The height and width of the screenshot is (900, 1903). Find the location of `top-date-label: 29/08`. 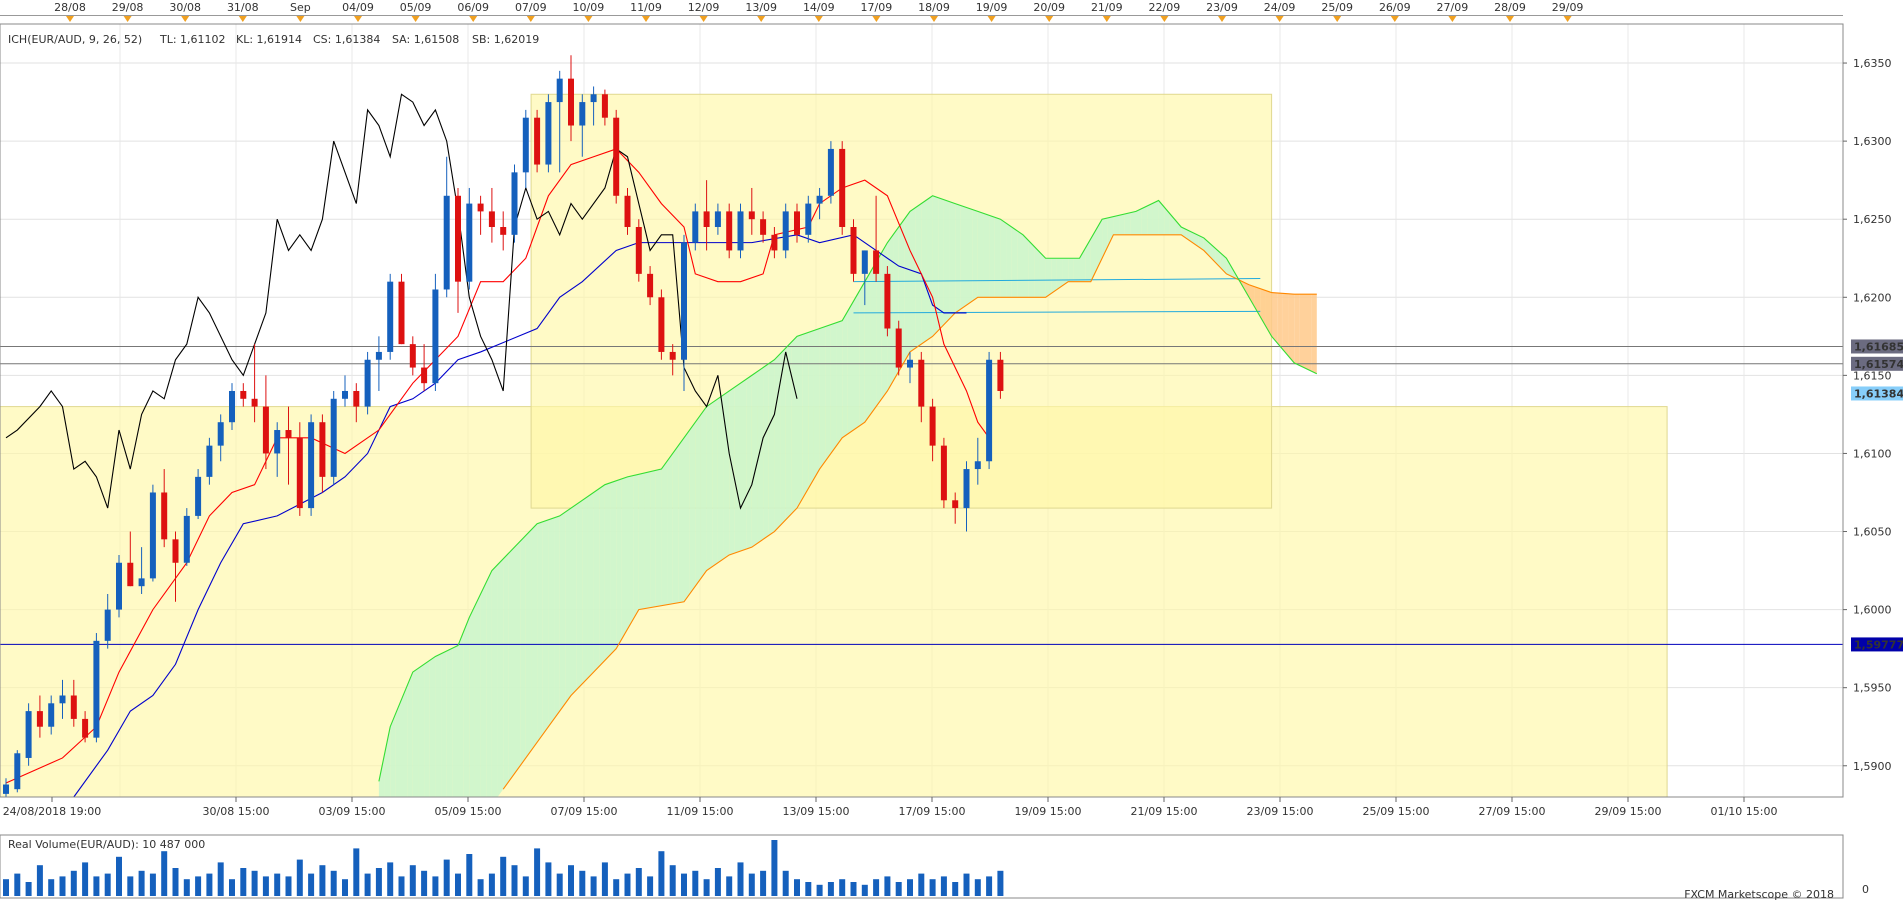

top-date-label: 29/08 is located at coordinates (128, 7).